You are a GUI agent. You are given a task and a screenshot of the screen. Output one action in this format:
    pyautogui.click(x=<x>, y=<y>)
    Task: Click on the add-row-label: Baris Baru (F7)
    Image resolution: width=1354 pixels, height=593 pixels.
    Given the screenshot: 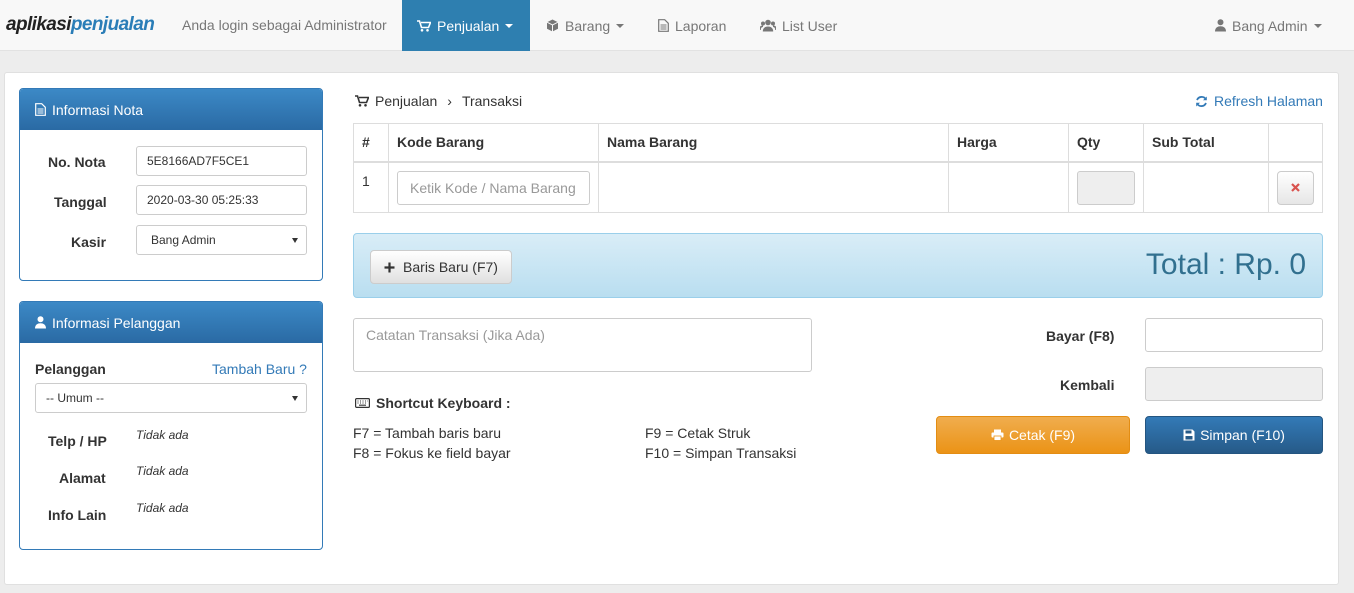 What is the action you would take?
    pyautogui.click(x=450, y=267)
    